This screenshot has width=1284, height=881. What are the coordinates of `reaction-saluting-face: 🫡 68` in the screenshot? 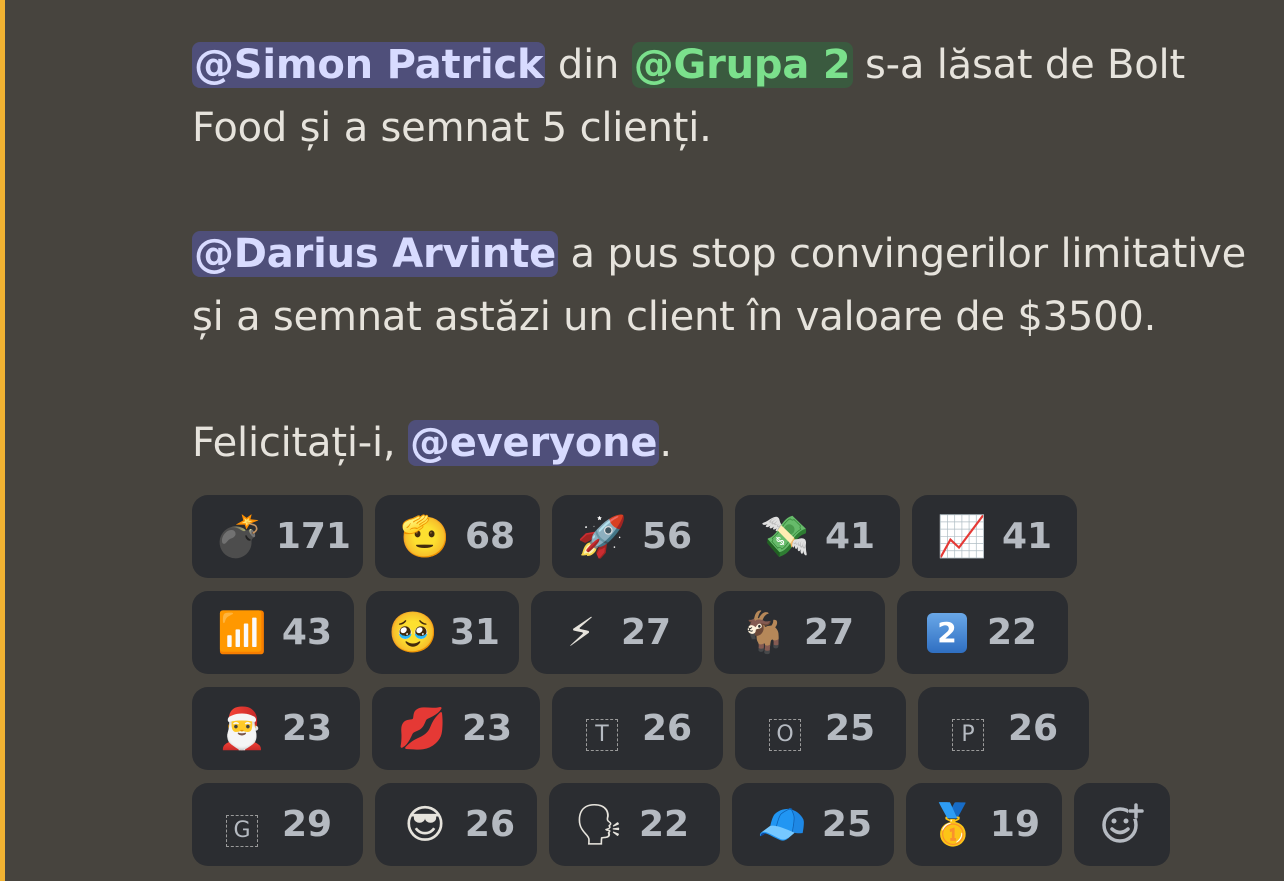 It's located at (457, 536).